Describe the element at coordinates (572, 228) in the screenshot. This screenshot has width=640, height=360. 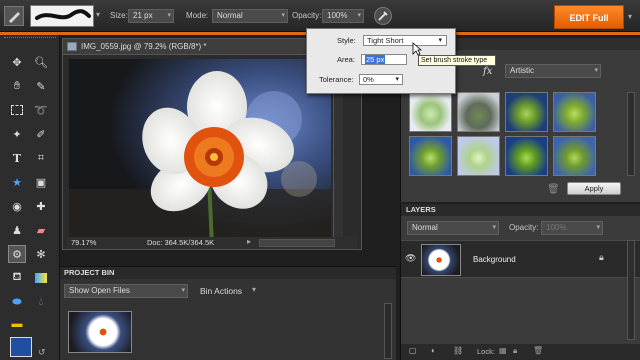
I see `layer-opacity-field: 100% ▾` at that location.